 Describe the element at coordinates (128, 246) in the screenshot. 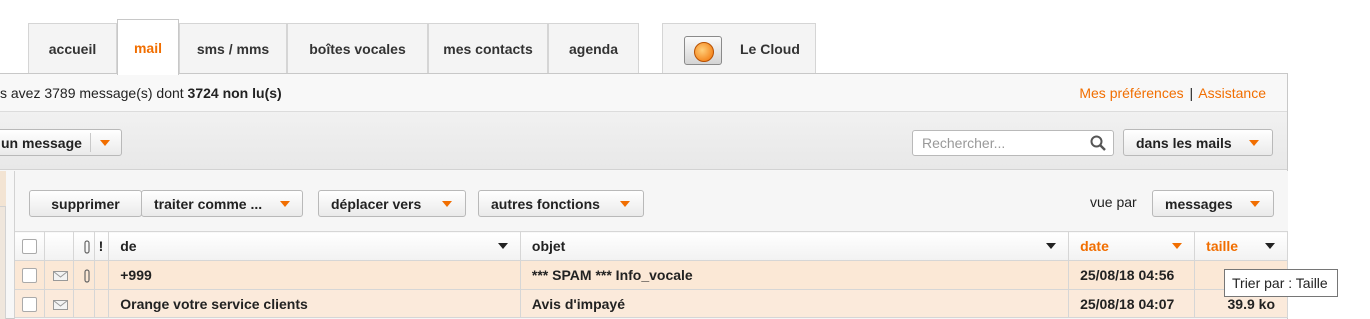

I see `column-from-label: de` at that location.